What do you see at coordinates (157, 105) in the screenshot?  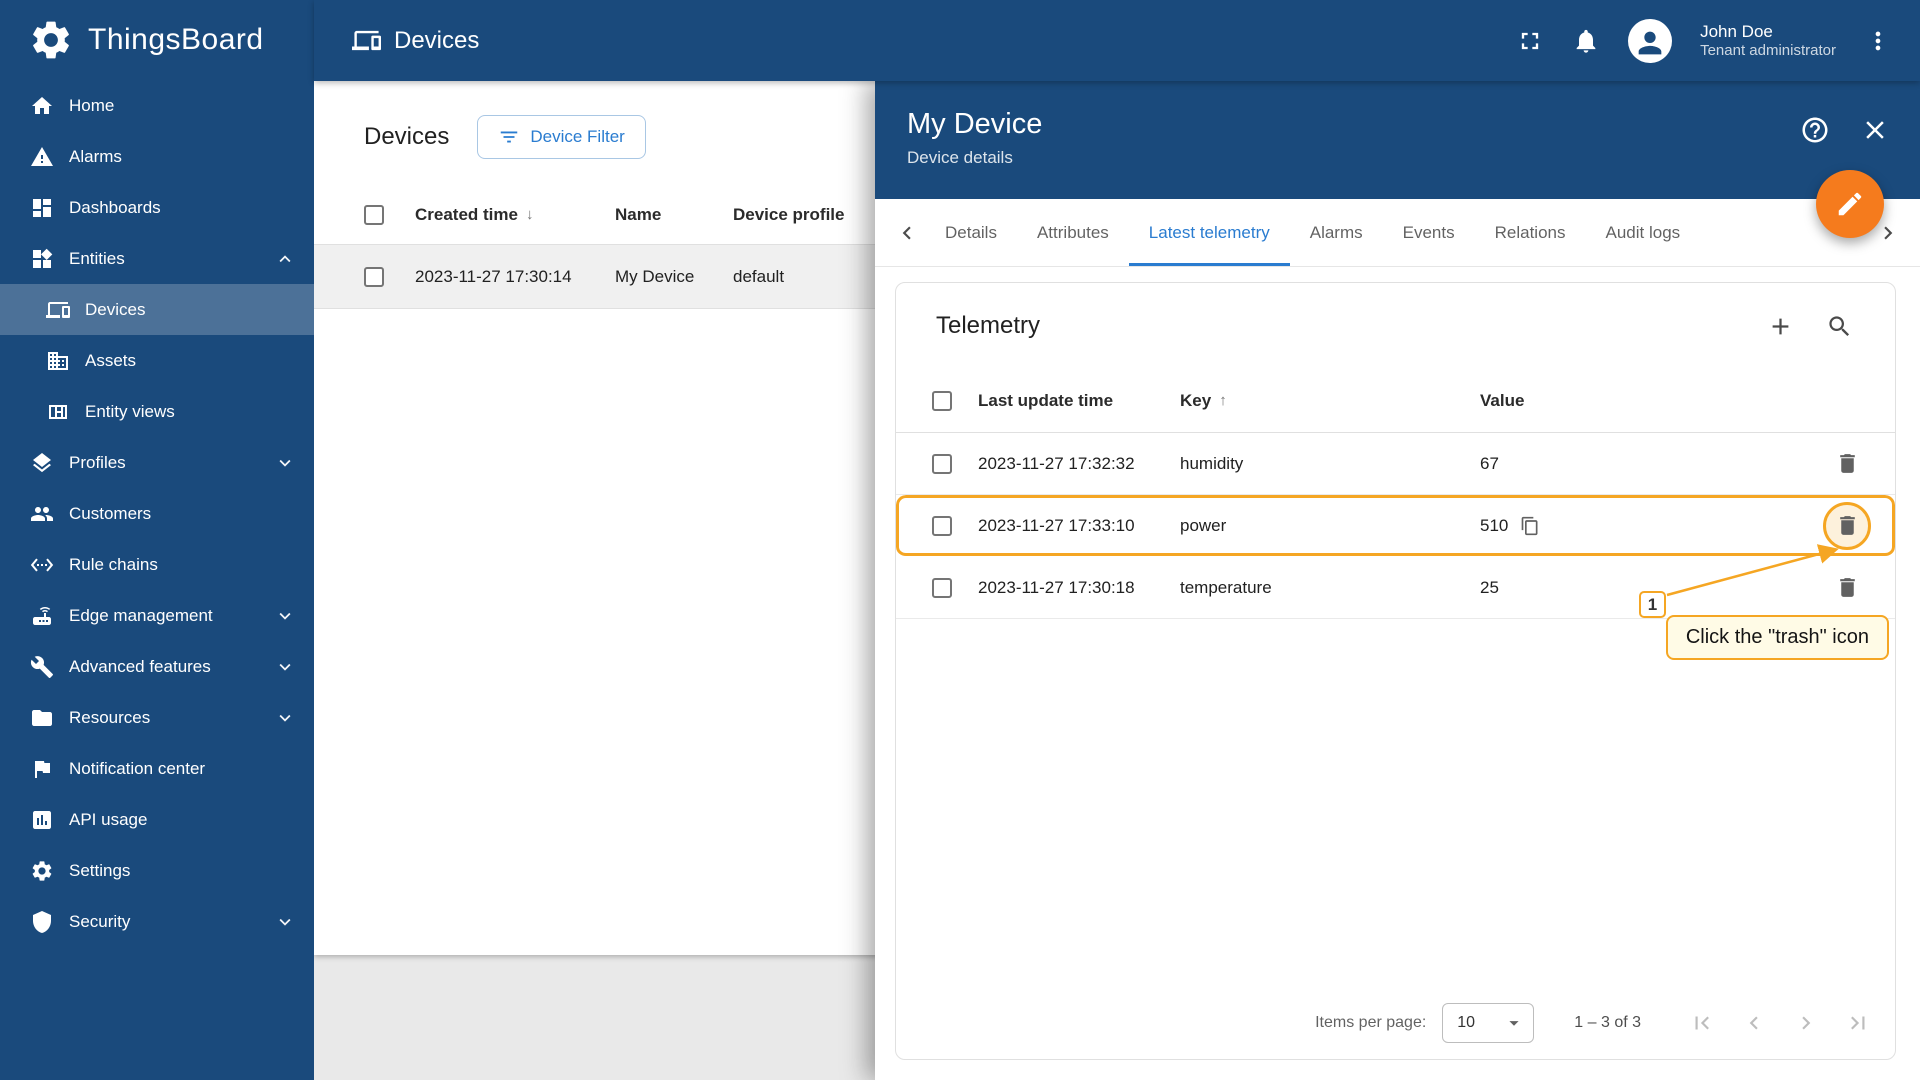 I see `sidebar-item-home: Home` at bounding box center [157, 105].